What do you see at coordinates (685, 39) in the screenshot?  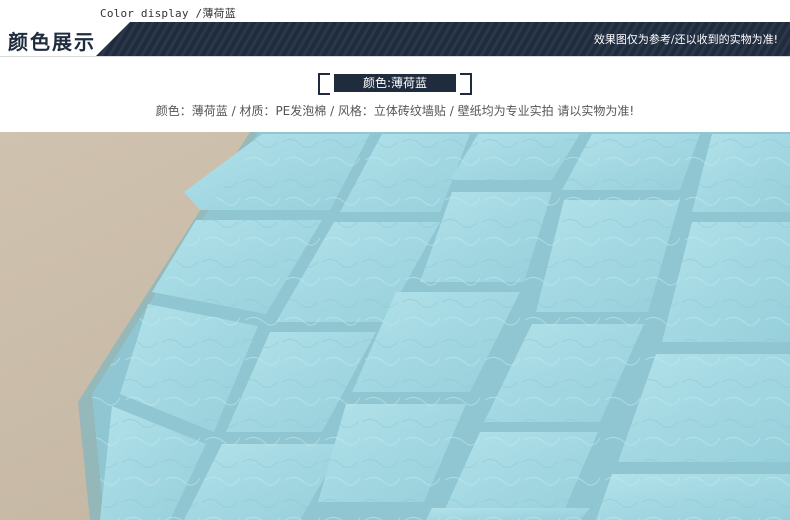 I see `disclaimer-note: 效果图仅为参考/还以收到的实物为准!` at bounding box center [685, 39].